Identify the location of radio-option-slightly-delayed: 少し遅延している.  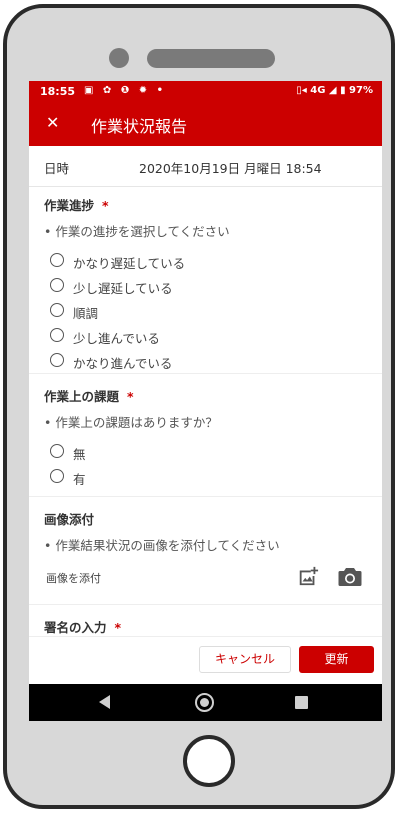
(205, 286).